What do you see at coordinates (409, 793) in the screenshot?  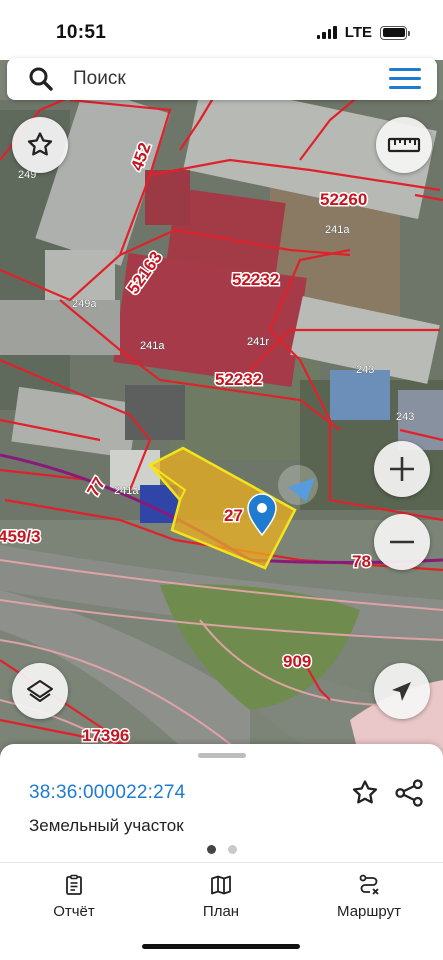 I see `share-icon` at bounding box center [409, 793].